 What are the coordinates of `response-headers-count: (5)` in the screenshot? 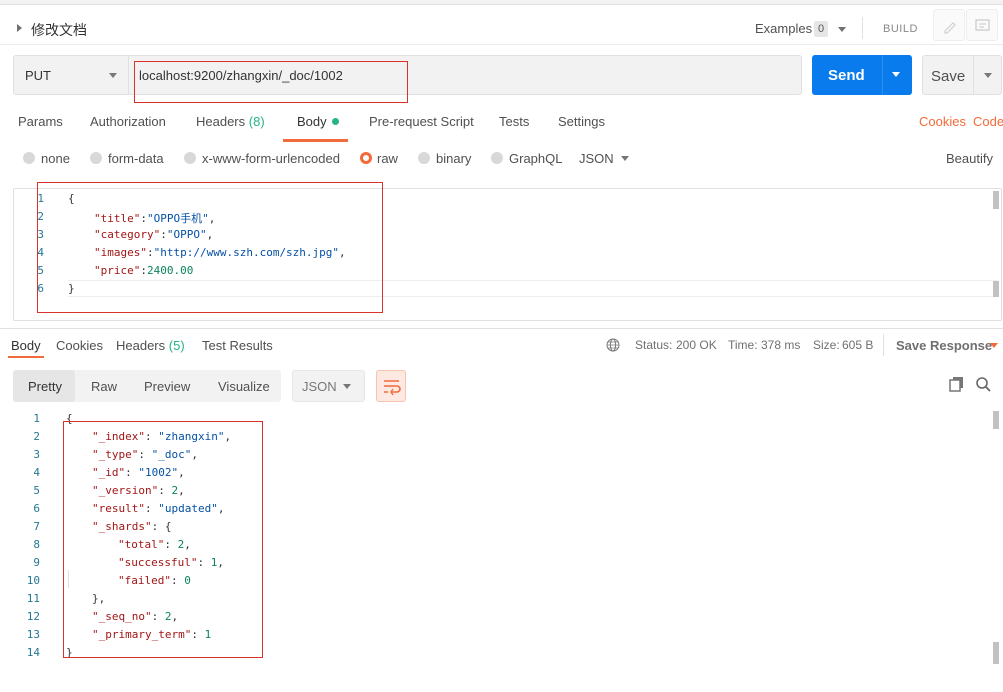 It's located at (176, 345).